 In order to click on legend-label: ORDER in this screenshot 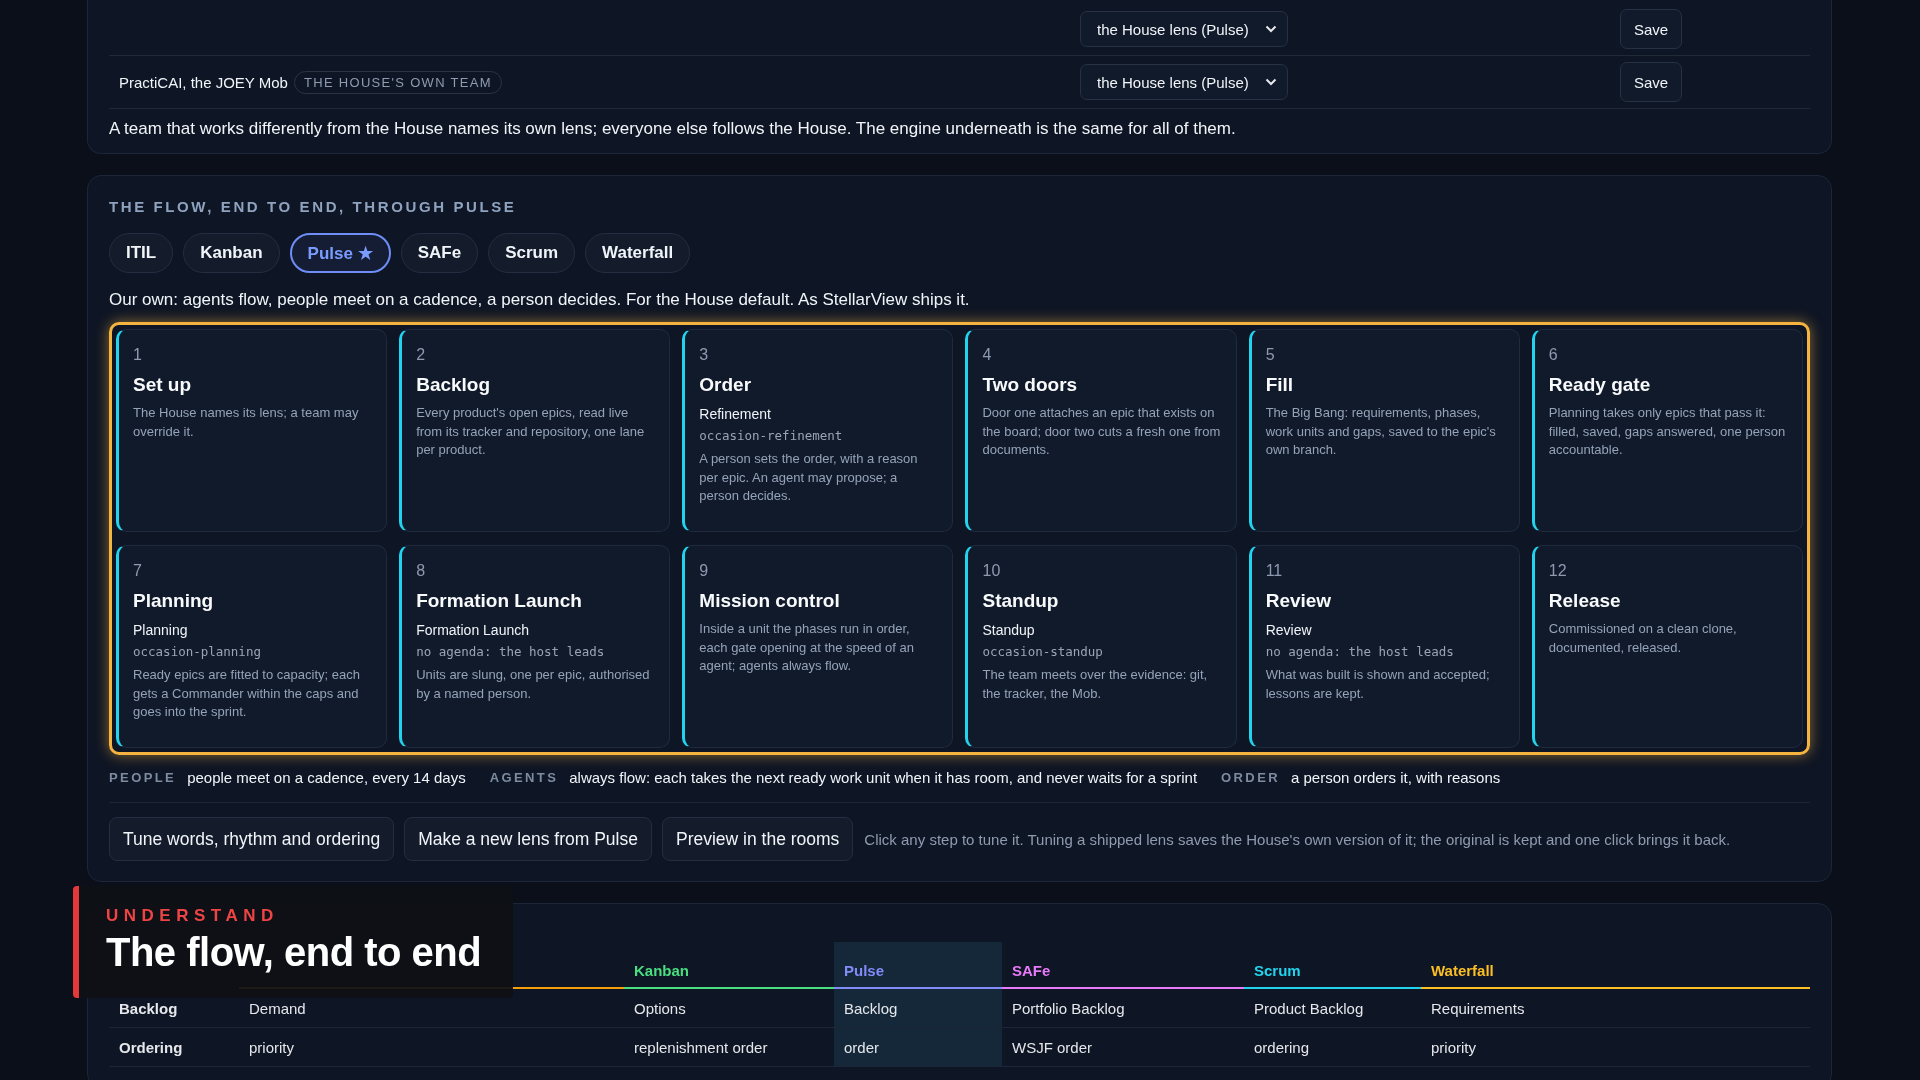, I will do `click(1250, 777)`.